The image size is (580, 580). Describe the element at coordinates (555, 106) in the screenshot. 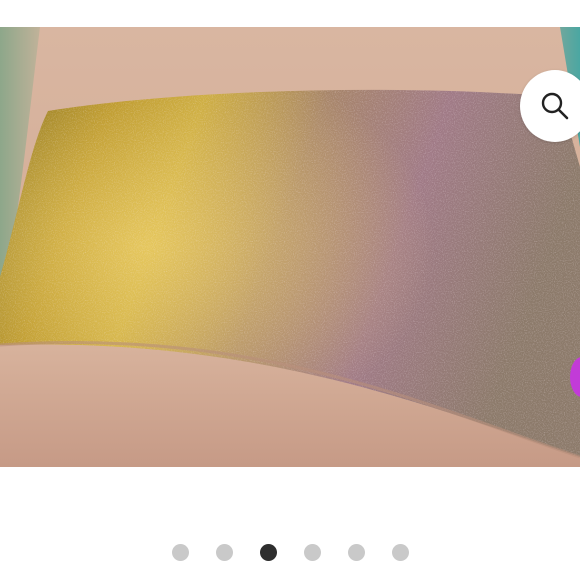

I see `magnifier-icon` at that location.